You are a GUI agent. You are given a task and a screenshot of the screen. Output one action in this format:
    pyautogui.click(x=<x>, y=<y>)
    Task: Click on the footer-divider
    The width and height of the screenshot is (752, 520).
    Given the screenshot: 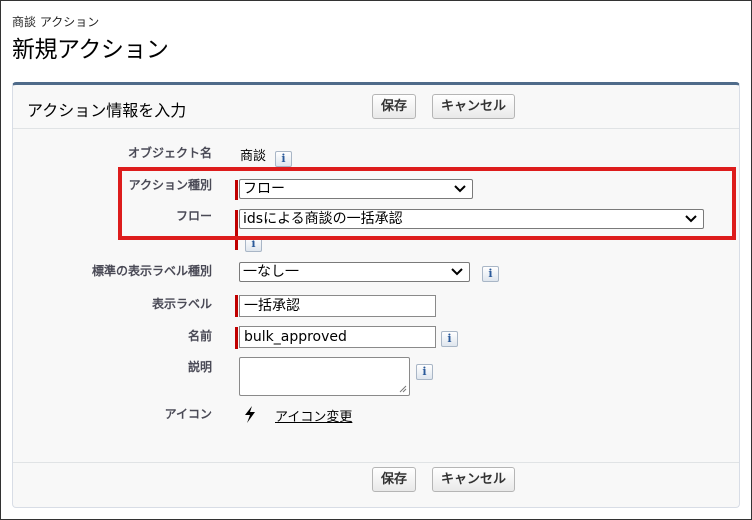 What is the action you would take?
    pyautogui.click(x=376, y=462)
    